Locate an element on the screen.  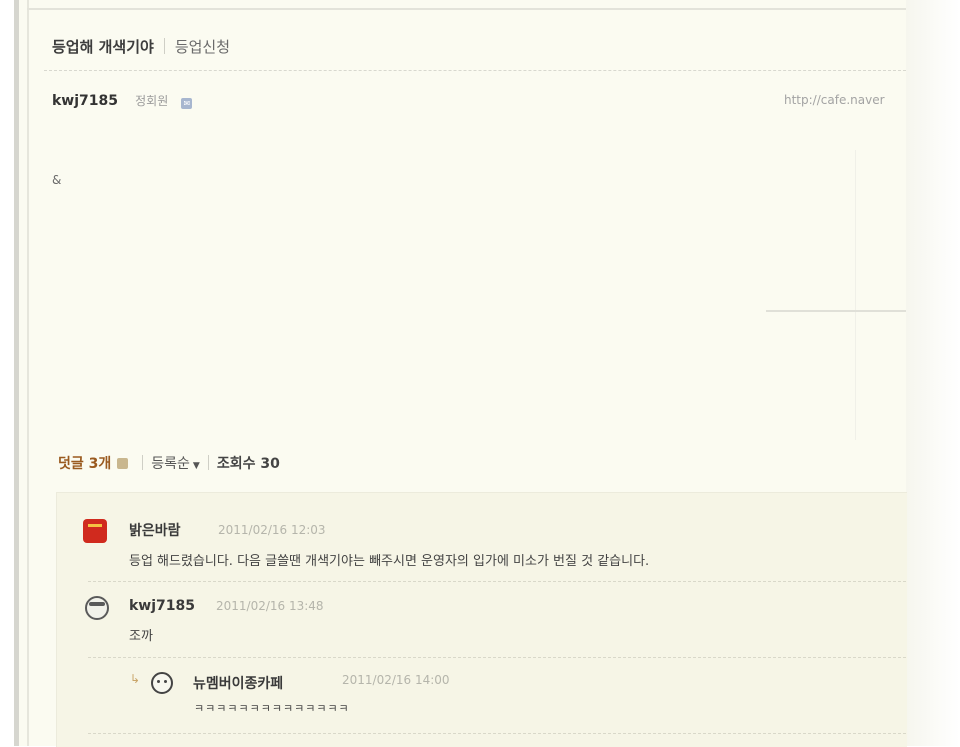
post-body: & is located at coordinates (57, 180).